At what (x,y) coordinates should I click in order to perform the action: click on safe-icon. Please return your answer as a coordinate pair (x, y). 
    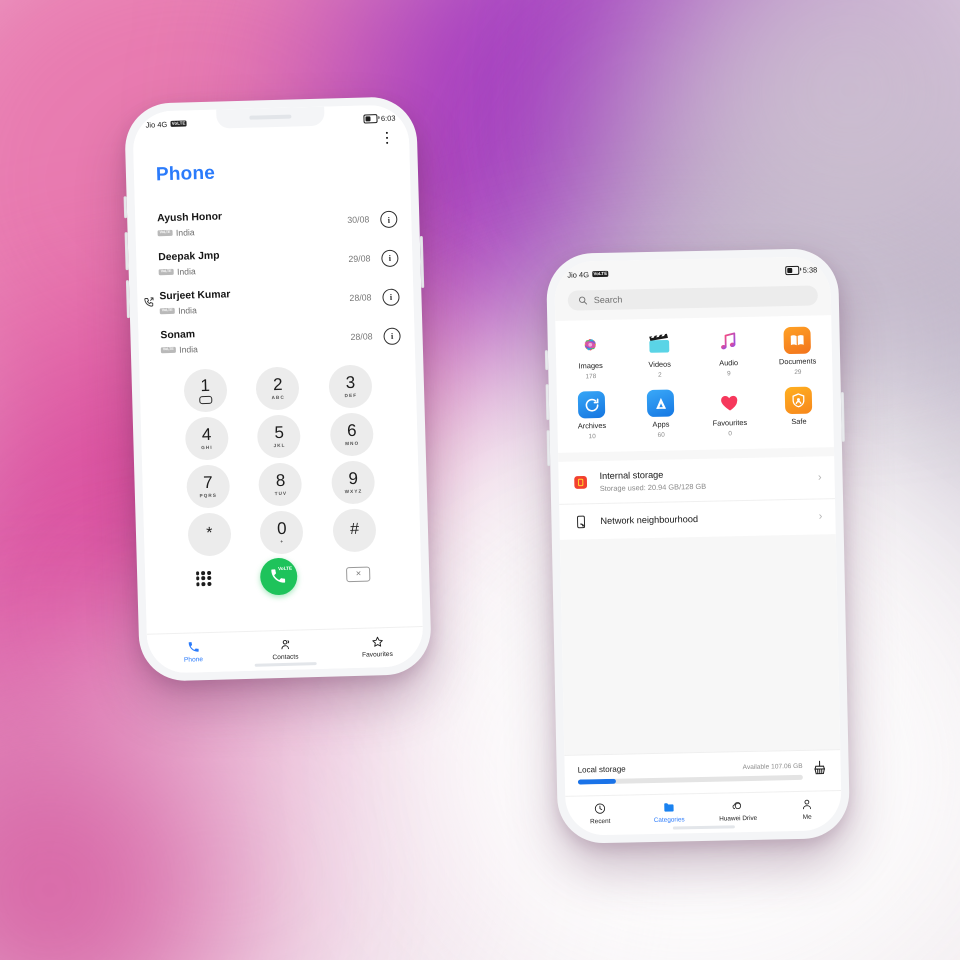
    Looking at the image, I should click on (798, 400).